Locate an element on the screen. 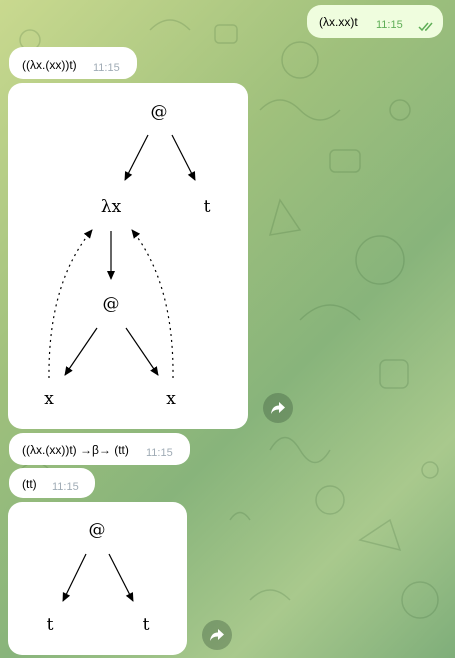  message-text: (tt) is located at coordinates (29, 484).